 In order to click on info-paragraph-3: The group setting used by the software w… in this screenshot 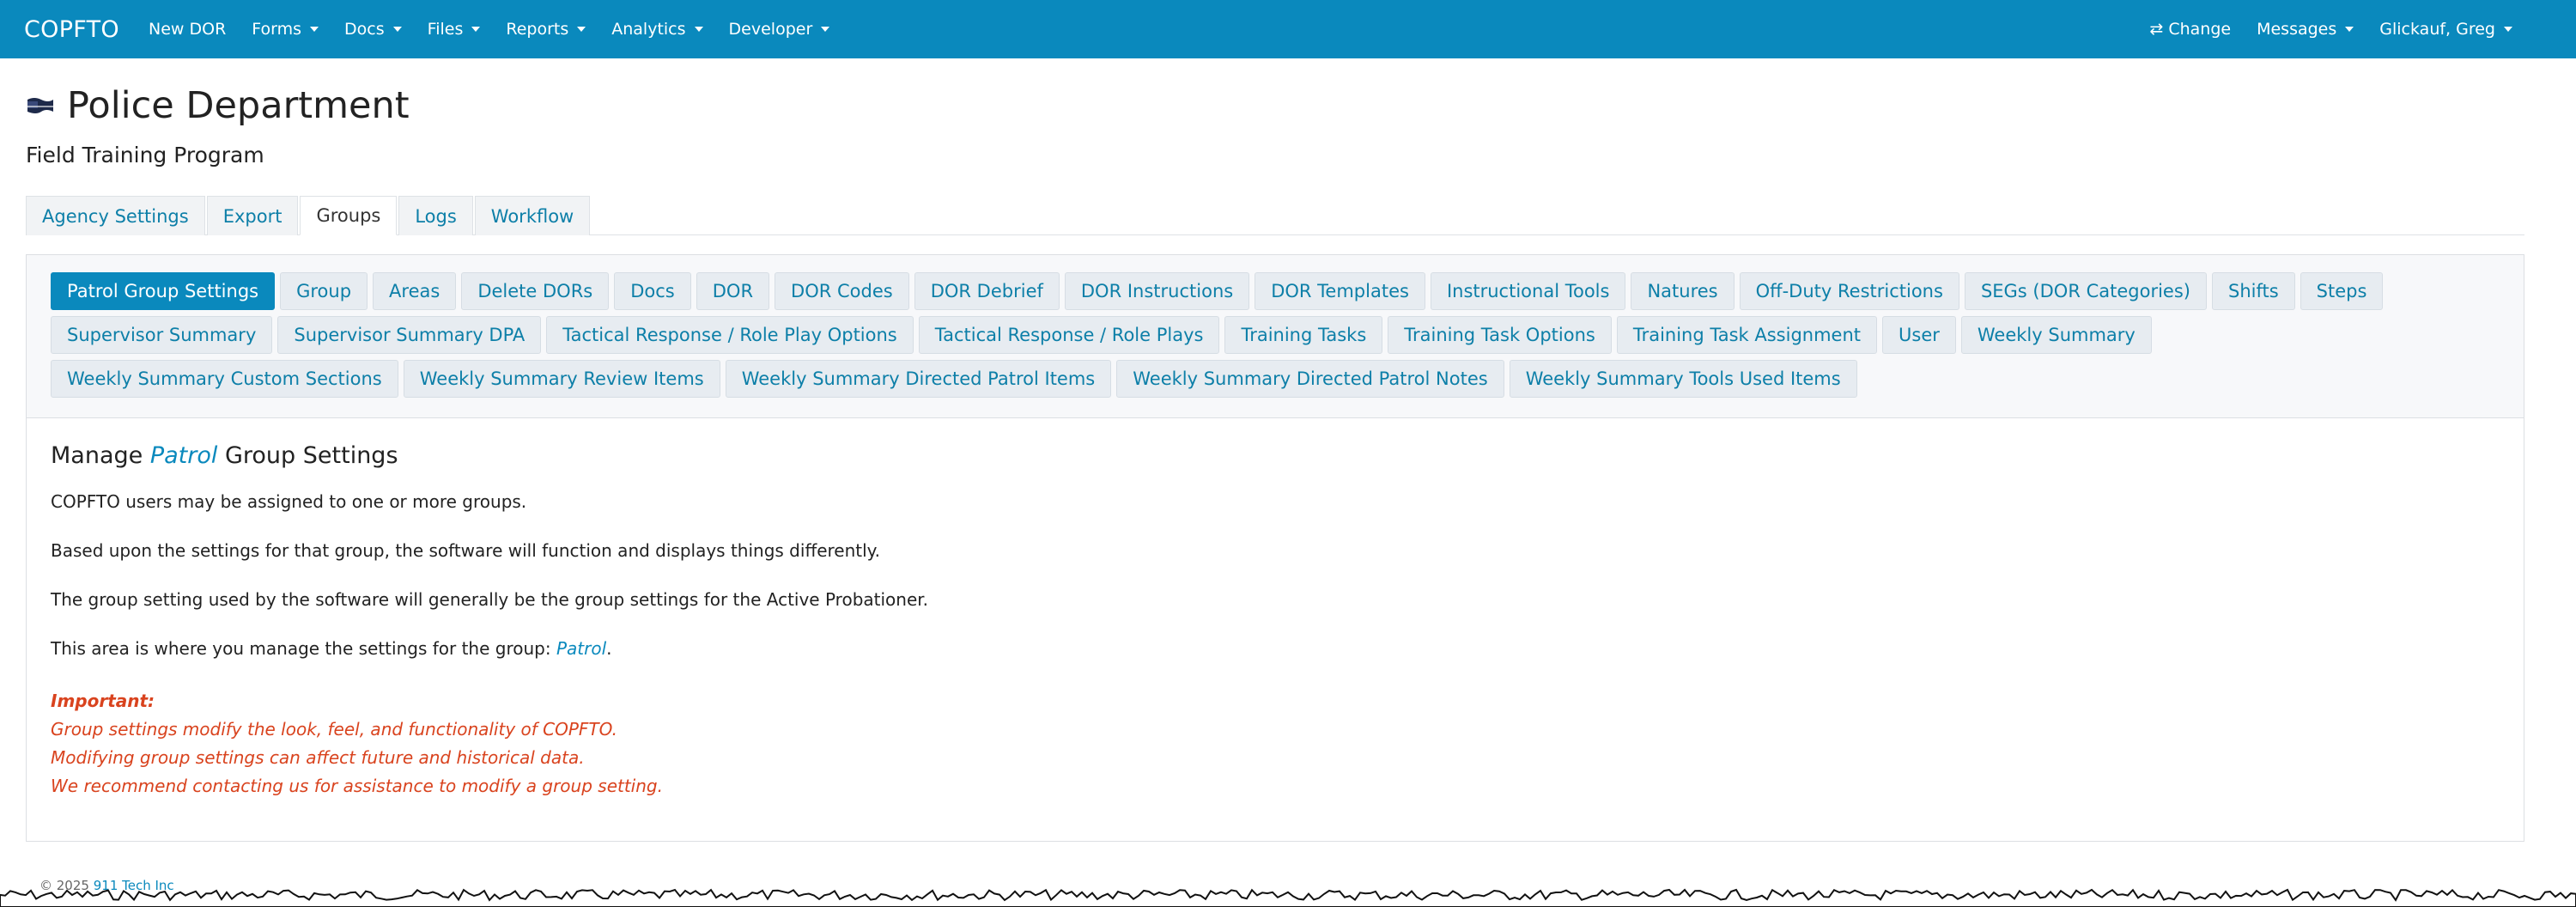, I will do `click(490, 599)`.